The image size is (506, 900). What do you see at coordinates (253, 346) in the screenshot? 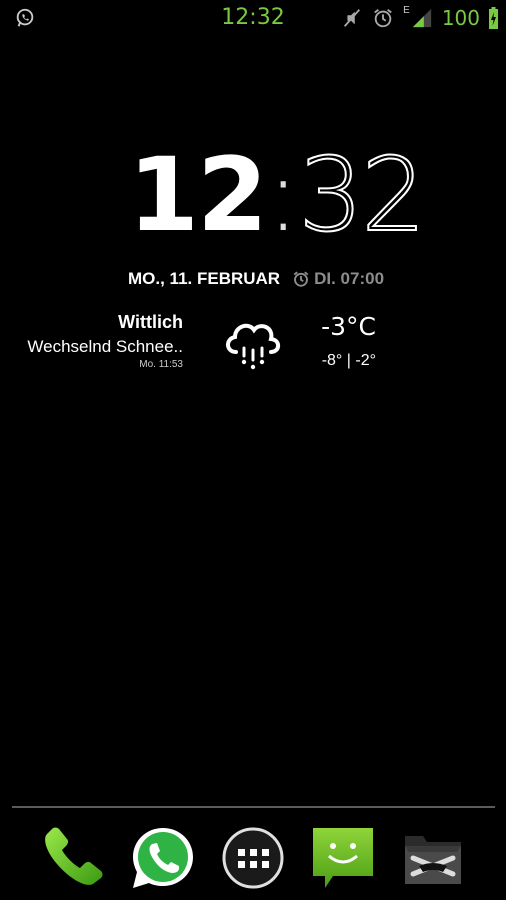
I see `snow-cloud-icon` at bounding box center [253, 346].